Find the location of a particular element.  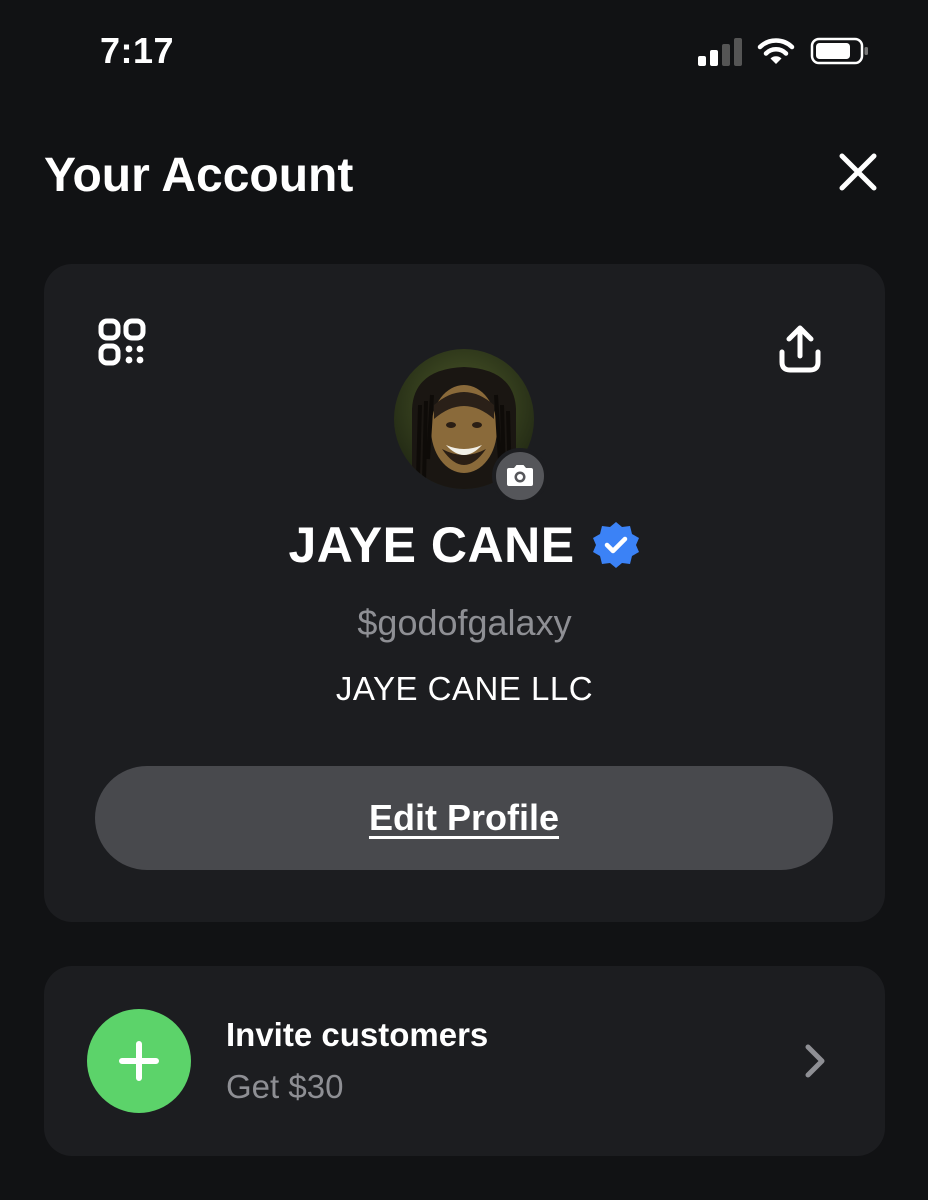

plus-icon is located at coordinates (139, 1061).